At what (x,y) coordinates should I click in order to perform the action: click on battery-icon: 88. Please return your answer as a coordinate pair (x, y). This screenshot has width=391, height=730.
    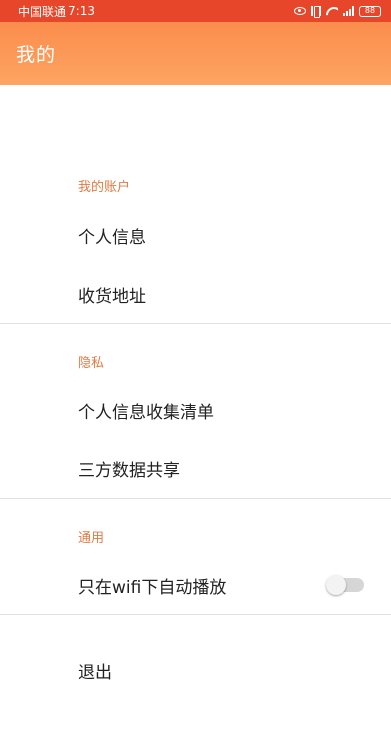
    Looking at the image, I should click on (370, 11).